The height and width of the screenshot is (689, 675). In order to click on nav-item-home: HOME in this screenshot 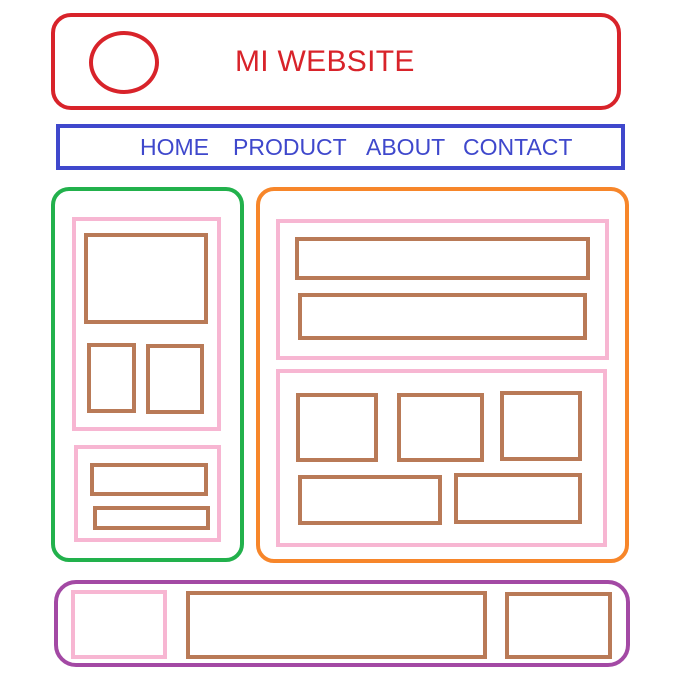, I will do `click(174, 147)`.